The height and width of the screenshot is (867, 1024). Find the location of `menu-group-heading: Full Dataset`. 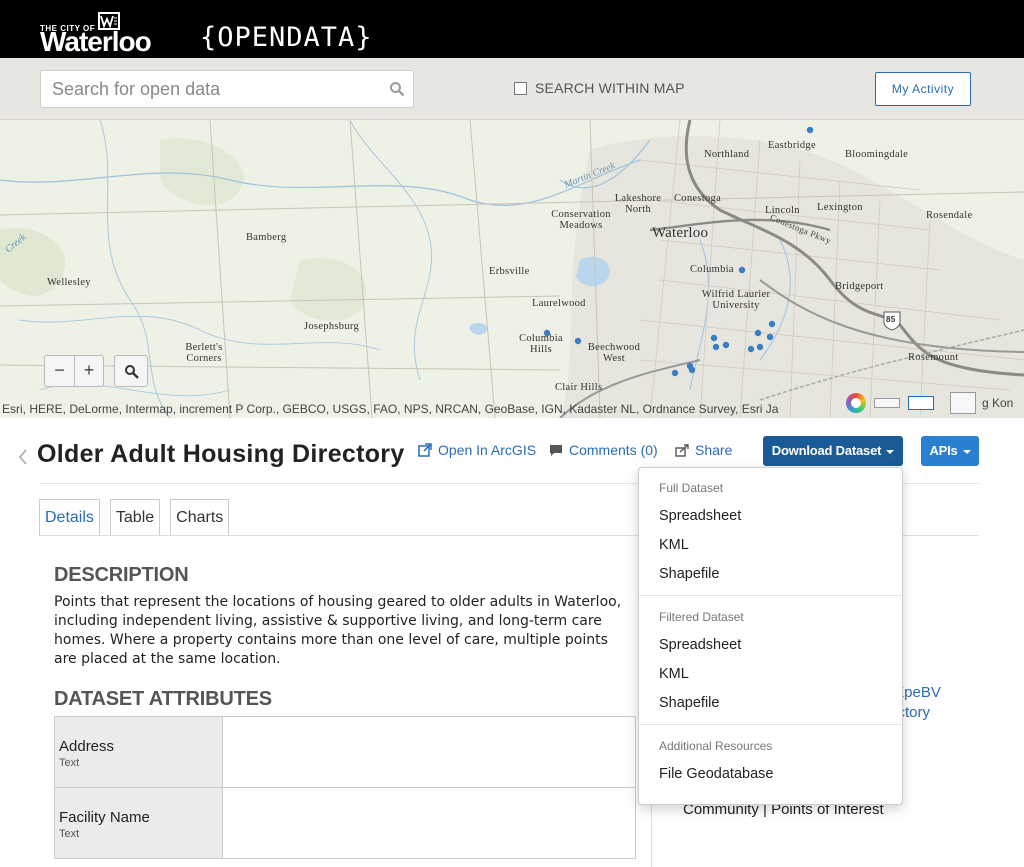

menu-group-heading: Full Dataset is located at coordinates (691, 488).